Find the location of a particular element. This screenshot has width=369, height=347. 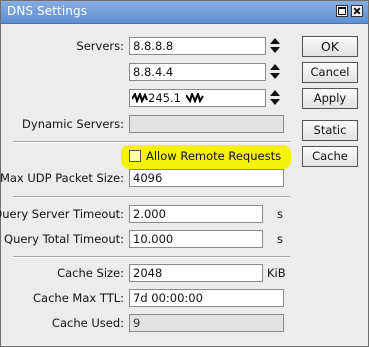

query-total-timeout-field: 10.000 is located at coordinates (196, 239).